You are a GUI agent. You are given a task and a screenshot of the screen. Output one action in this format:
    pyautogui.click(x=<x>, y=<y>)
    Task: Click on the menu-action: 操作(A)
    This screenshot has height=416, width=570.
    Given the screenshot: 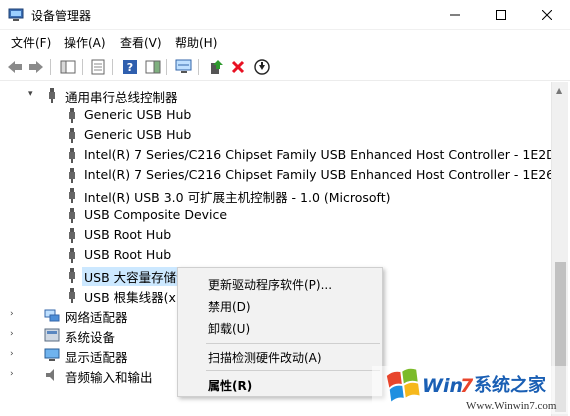 What is the action you would take?
    pyautogui.click(x=85, y=42)
    